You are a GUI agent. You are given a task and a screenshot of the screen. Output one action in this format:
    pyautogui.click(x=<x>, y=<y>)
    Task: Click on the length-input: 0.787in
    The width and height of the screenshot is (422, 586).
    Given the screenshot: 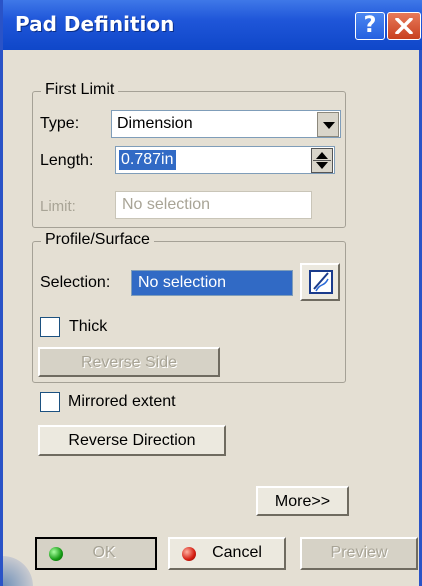 What is the action you would take?
    pyautogui.click(x=225, y=160)
    